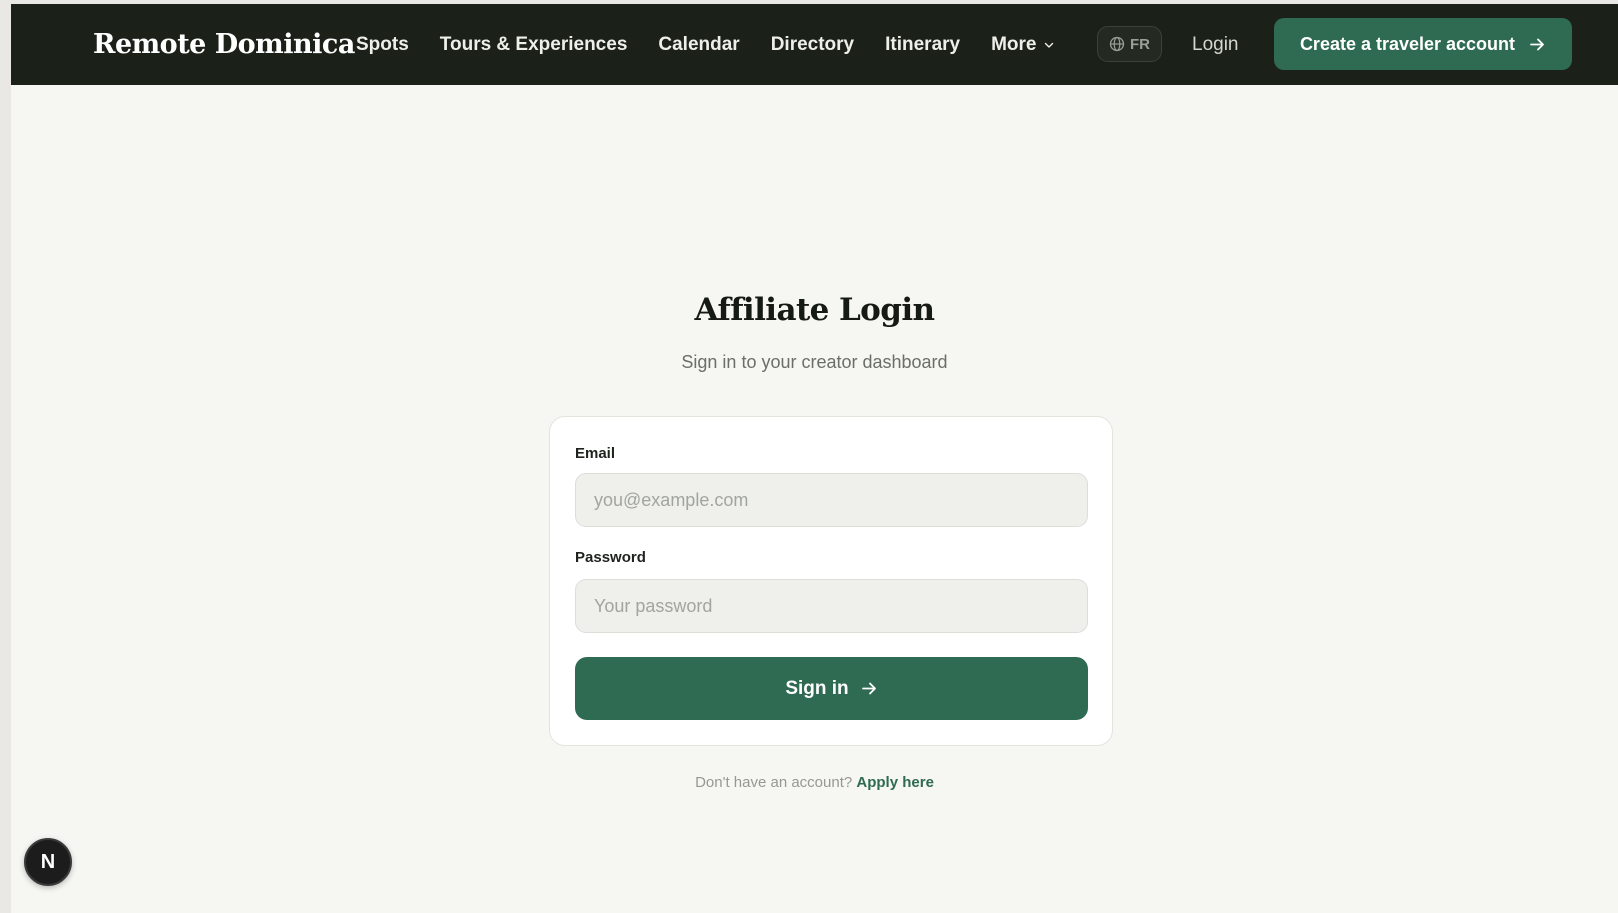  What do you see at coordinates (595, 453) in the screenshot?
I see `email-label: Email` at bounding box center [595, 453].